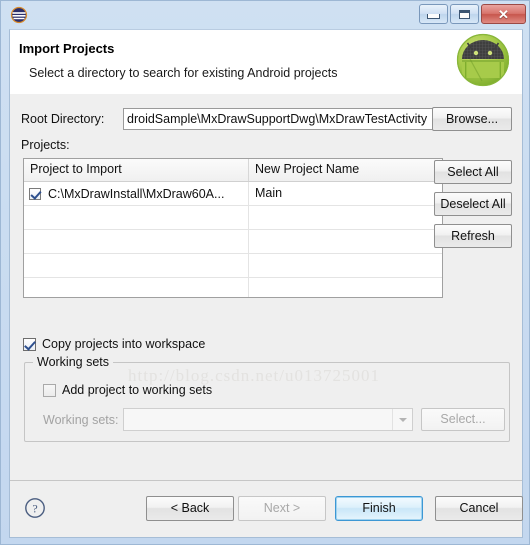 The height and width of the screenshot is (545, 530). What do you see at coordinates (49, 390) in the screenshot?
I see `add-project-checkbox` at bounding box center [49, 390].